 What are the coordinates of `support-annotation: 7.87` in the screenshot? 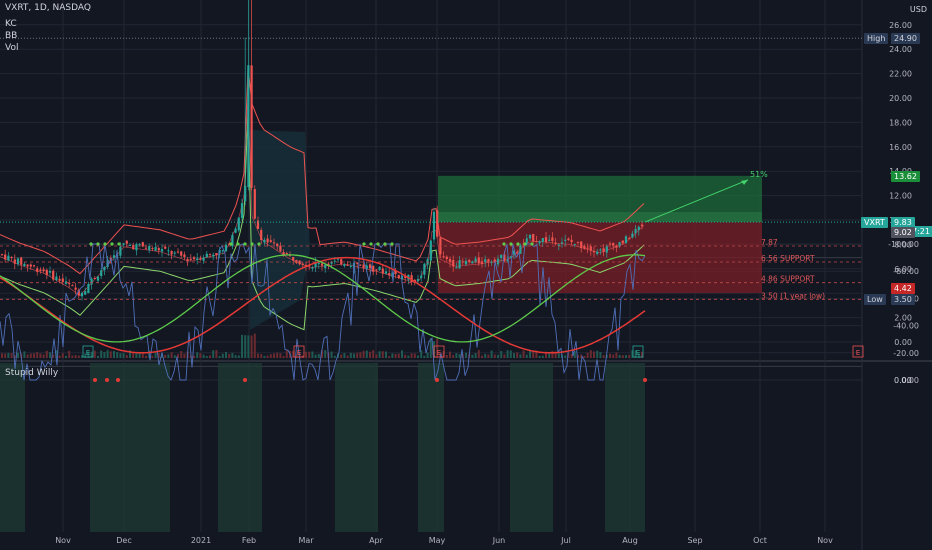 It's located at (769, 242).